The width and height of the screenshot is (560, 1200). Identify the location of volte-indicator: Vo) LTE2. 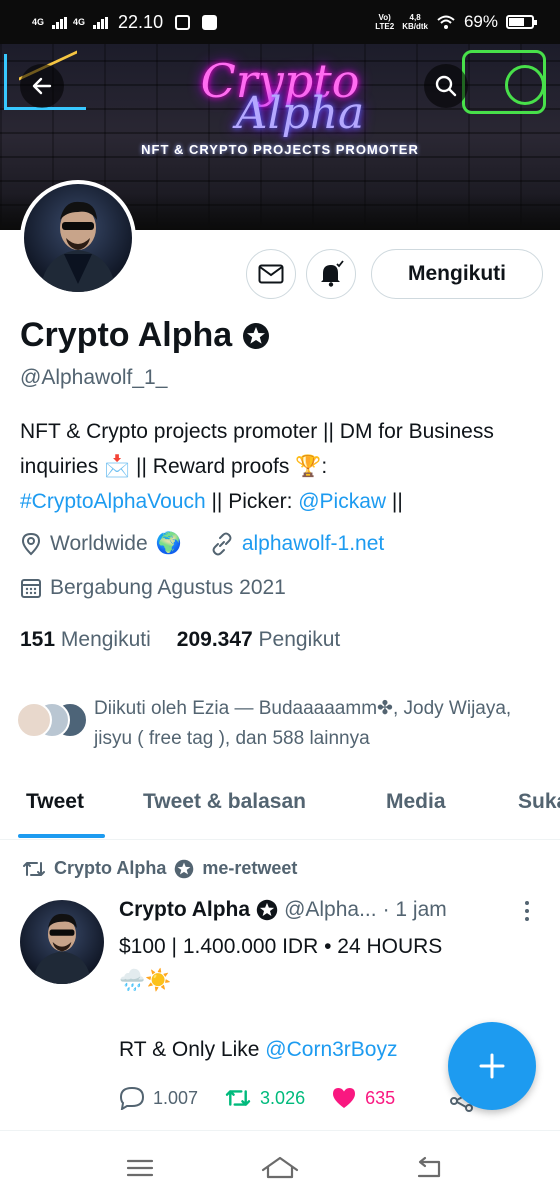
(385, 22).